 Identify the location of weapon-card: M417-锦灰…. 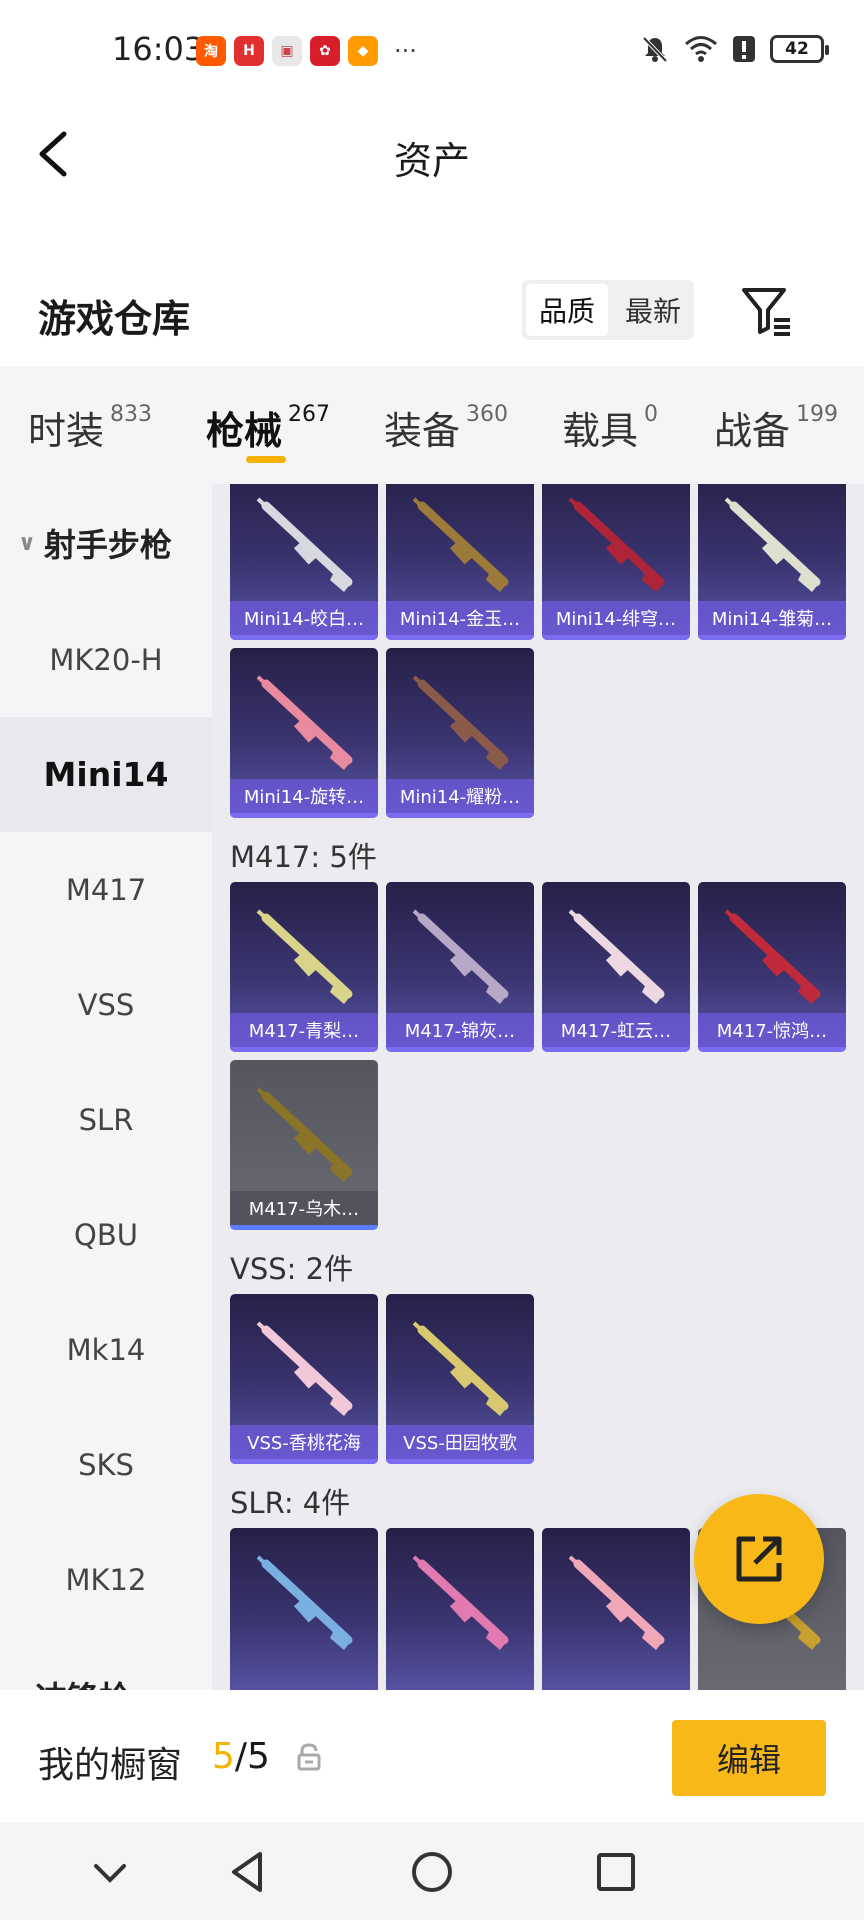
(460, 967).